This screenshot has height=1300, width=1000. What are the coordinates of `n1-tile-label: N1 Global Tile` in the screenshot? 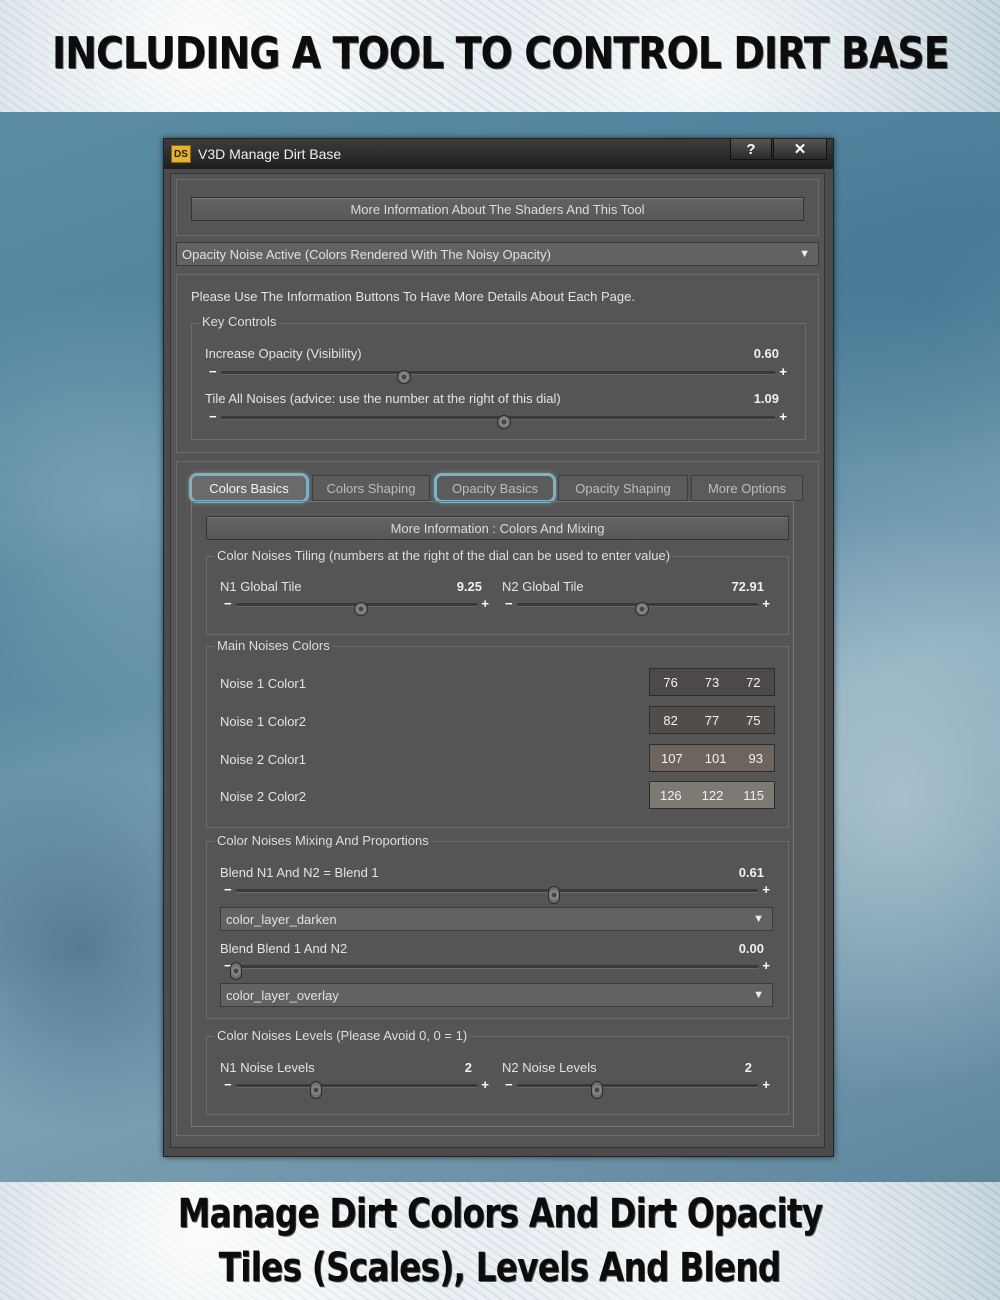 It's located at (261, 586).